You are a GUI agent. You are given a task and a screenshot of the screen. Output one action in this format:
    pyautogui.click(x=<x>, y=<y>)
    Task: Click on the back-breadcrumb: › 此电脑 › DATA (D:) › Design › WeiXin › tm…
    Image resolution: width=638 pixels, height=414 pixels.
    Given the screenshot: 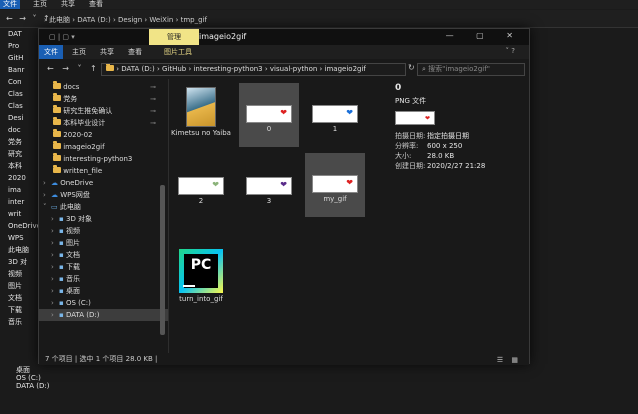 What is the action you would take?
    pyautogui.click(x=125, y=20)
    